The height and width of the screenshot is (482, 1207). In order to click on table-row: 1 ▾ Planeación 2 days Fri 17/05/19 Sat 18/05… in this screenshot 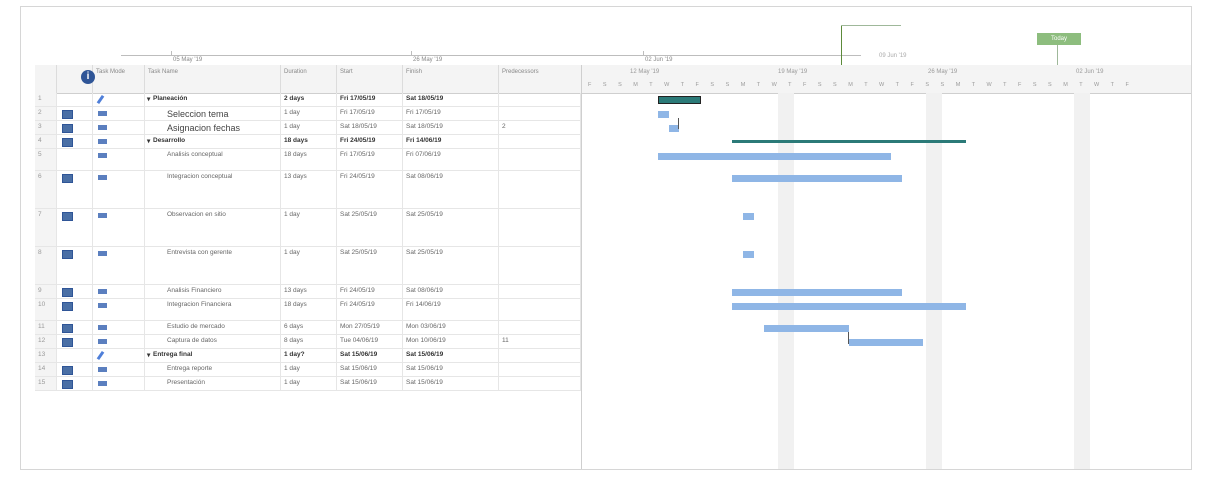, I will do `click(308, 100)`.